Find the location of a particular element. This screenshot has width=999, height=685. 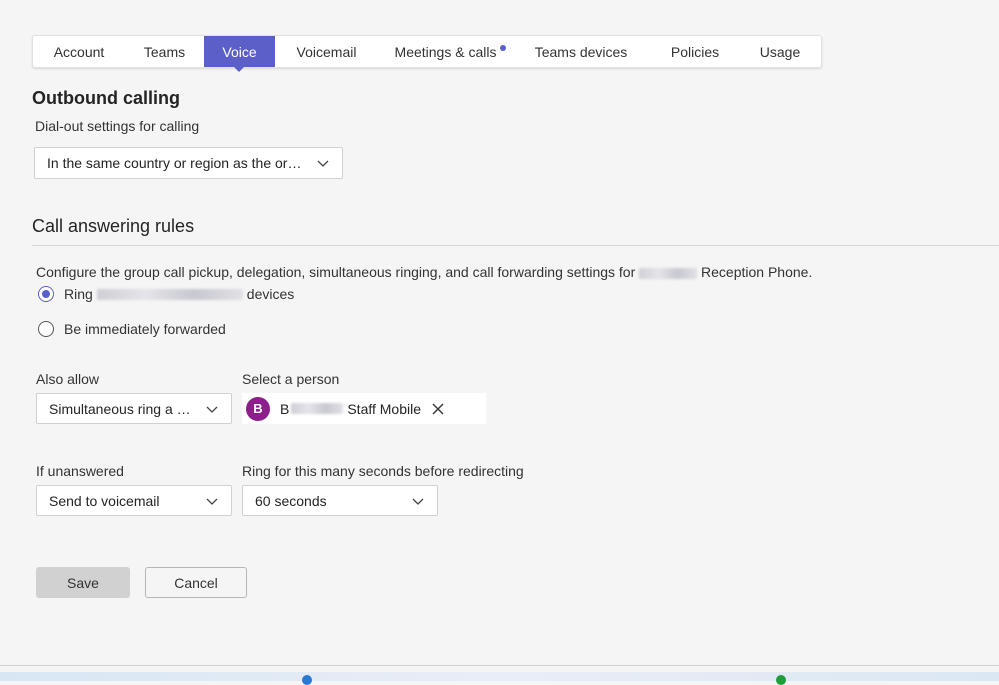

description-suffix: Reception Phone. is located at coordinates (757, 272).